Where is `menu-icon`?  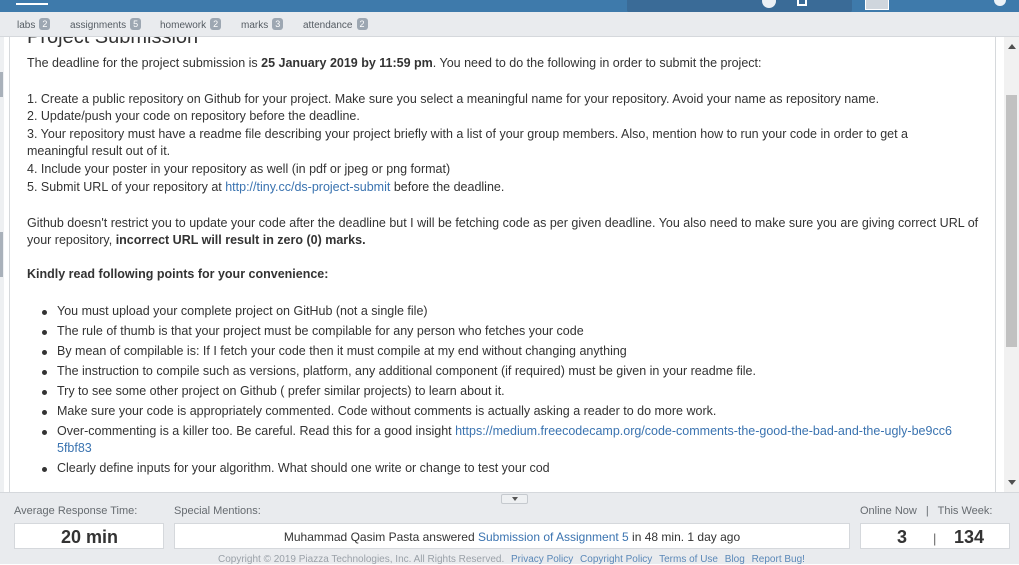 menu-icon is located at coordinates (32, 4).